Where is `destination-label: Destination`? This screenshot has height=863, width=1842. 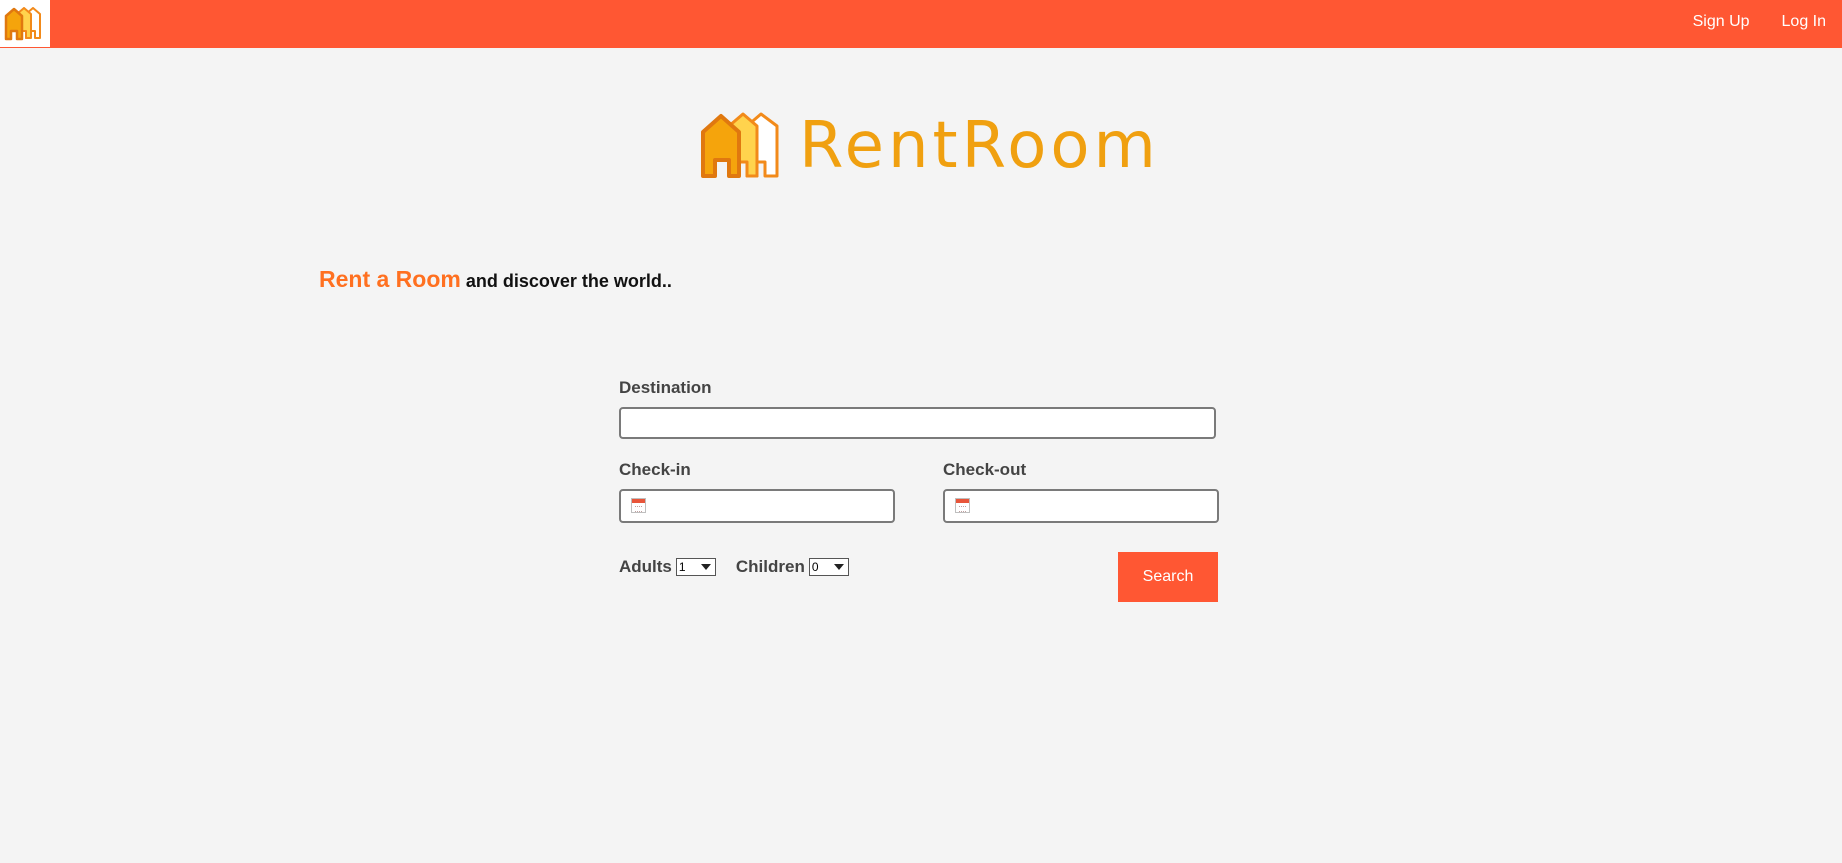
destination-label: Destination is located at coordinates (665, 387).